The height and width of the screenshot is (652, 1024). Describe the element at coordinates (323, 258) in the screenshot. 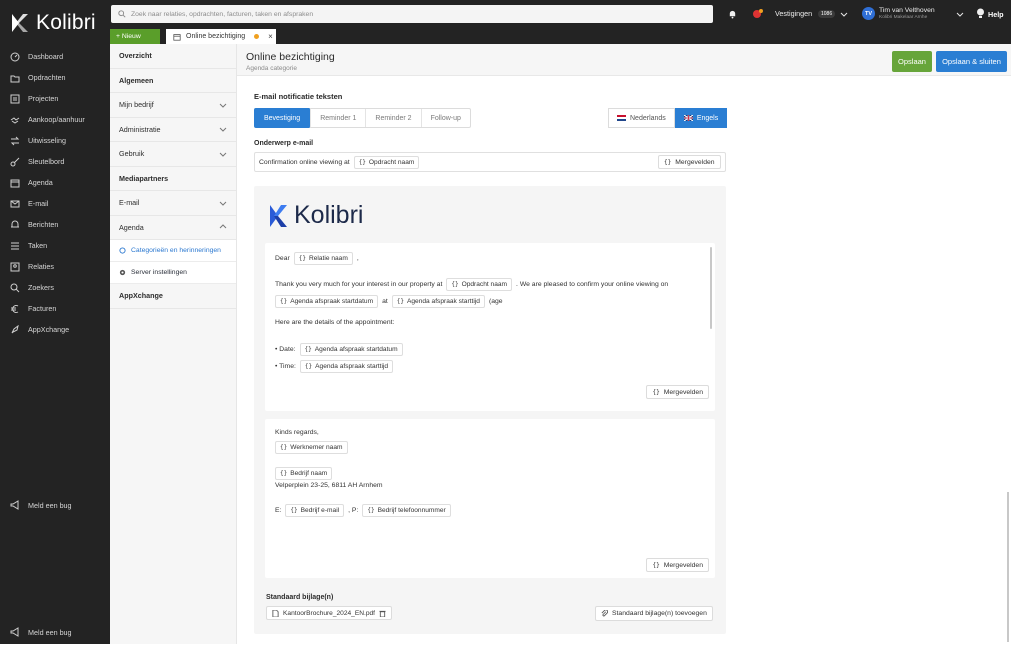

I see `merge-chip: {} Relatie naam` at that location.